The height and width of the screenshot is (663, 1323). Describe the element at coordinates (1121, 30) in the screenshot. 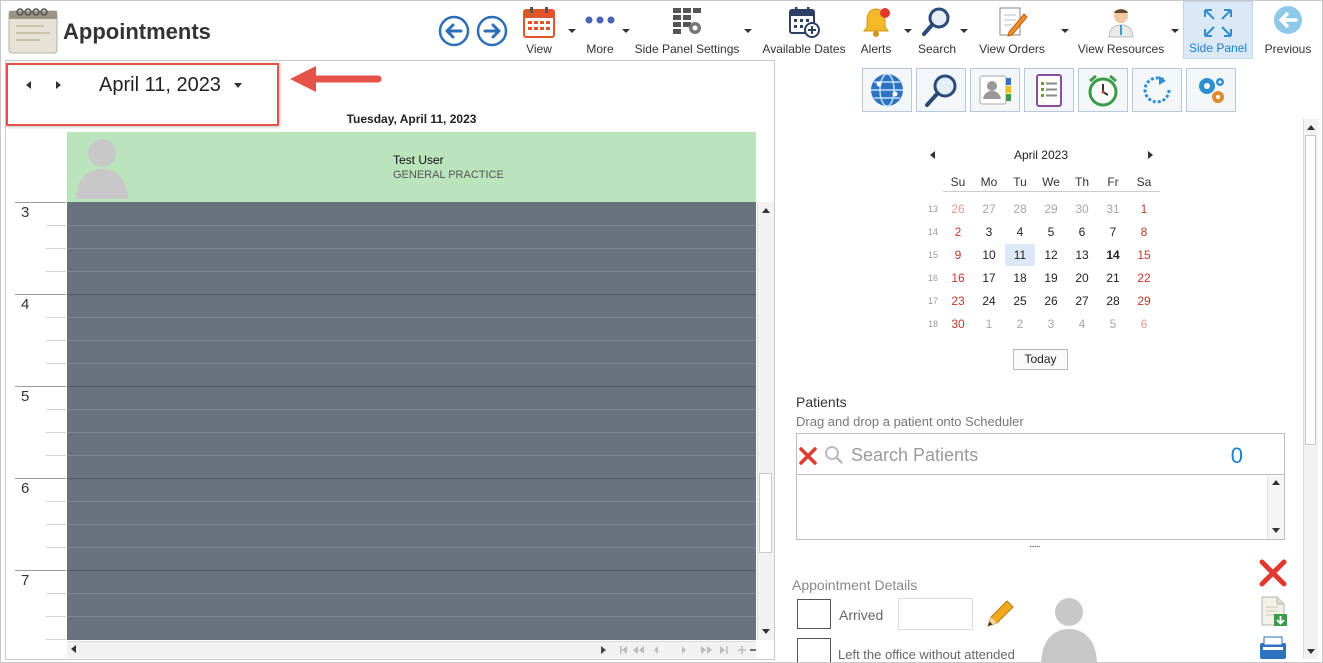

I see `view-resources-button: View Resources` at that location.